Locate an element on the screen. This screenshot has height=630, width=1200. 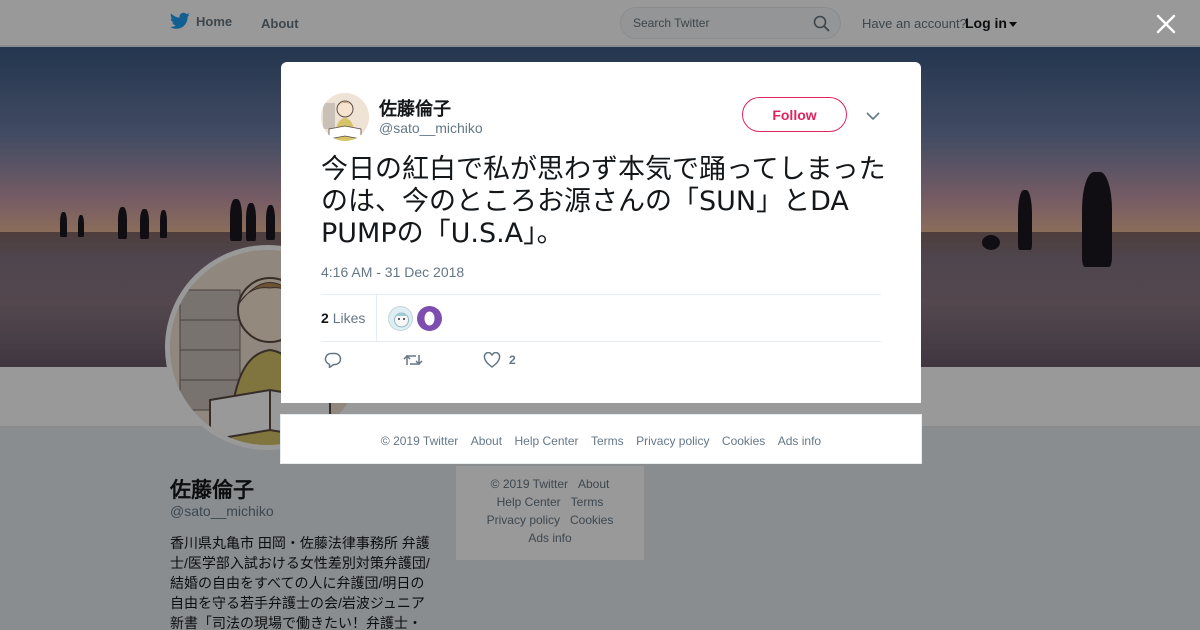
close-icon is located at coordinates (1166, 24).